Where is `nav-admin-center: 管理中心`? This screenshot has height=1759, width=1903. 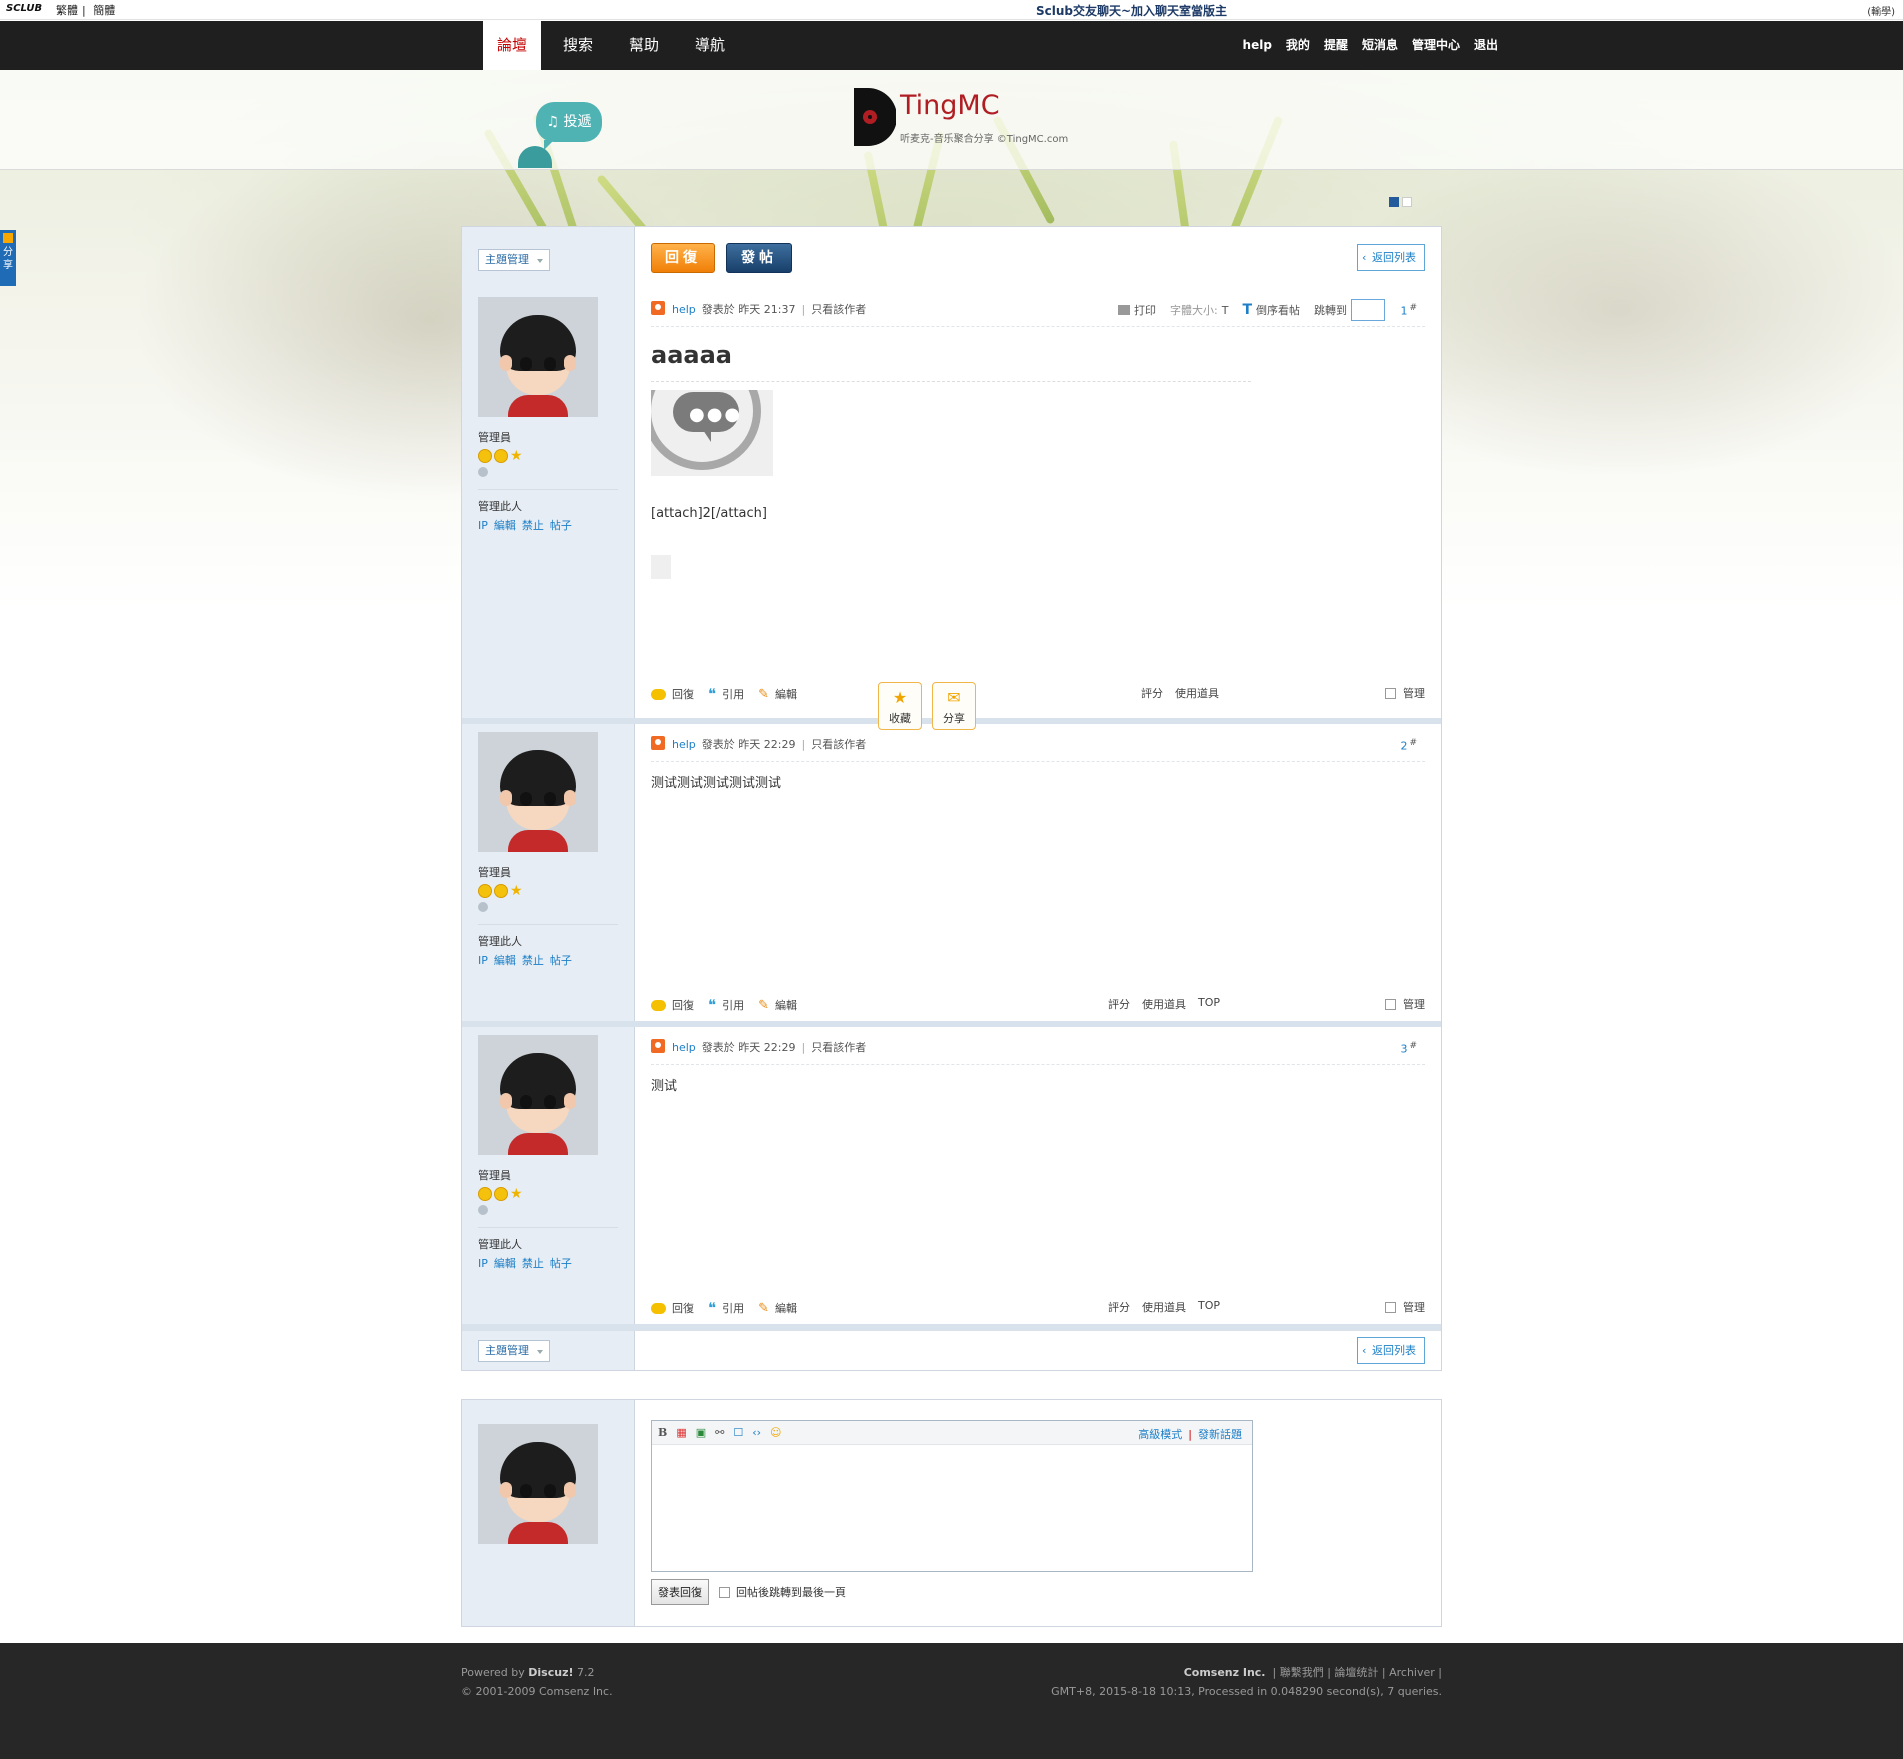 nav-admin-center: 管理中心 is located at coordinates (1436, 45).